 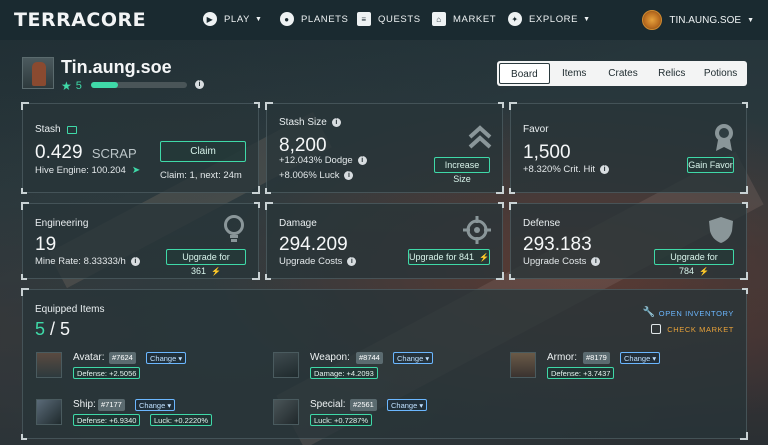 I want to click on mine-rate: Mine Rate: 8.33333/h, so click(x=80, y=261).